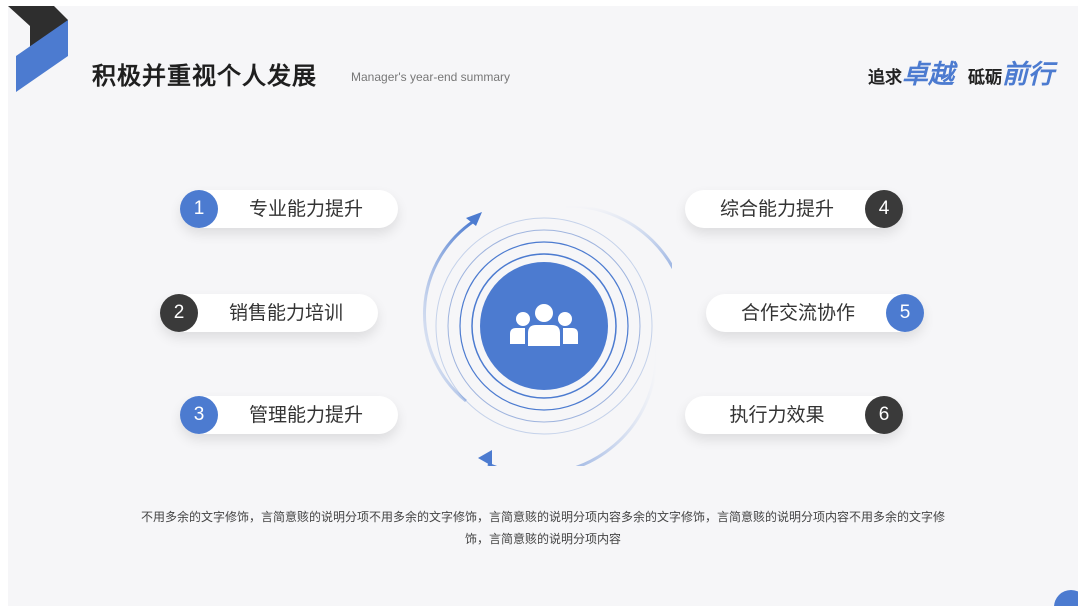 Image resolution: width=1080 pixels, height=612 pixels. I want to click on page-subtitle: Manager's year-end summary, so click(431, 77).